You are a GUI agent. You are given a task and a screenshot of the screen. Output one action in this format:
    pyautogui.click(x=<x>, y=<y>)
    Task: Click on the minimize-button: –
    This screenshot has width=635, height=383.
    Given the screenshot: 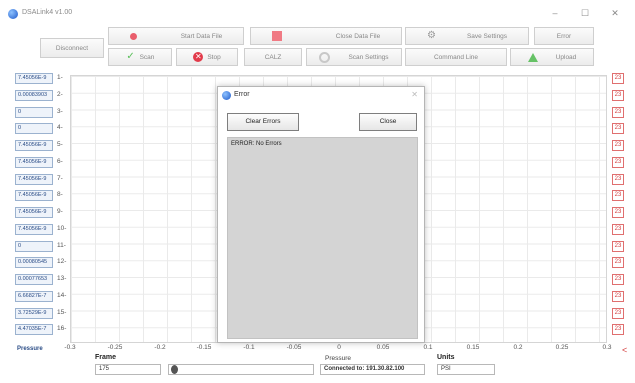 What is the action you would take?
    pyautogui.click(x=555, y=13)
    